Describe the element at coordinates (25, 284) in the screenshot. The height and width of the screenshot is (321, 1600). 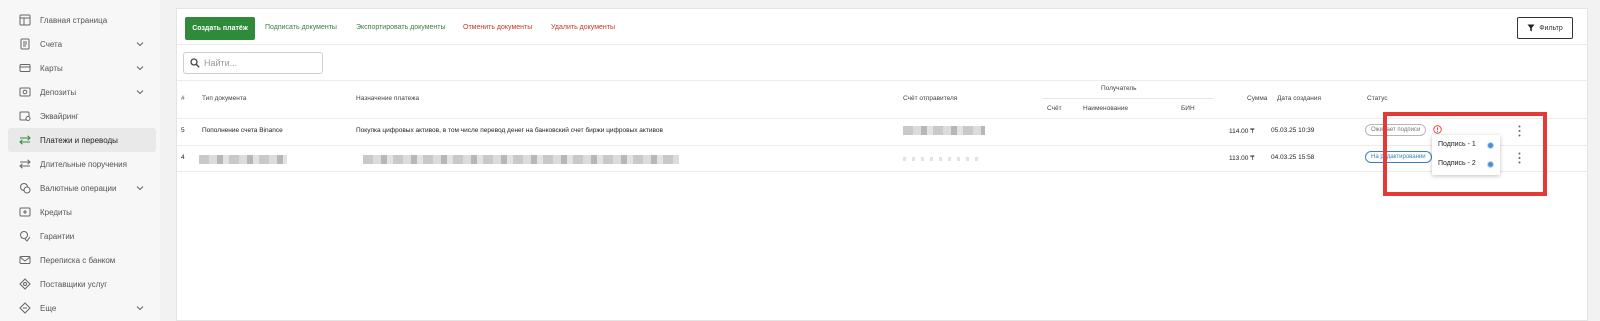
I see `services-icon` at that location.